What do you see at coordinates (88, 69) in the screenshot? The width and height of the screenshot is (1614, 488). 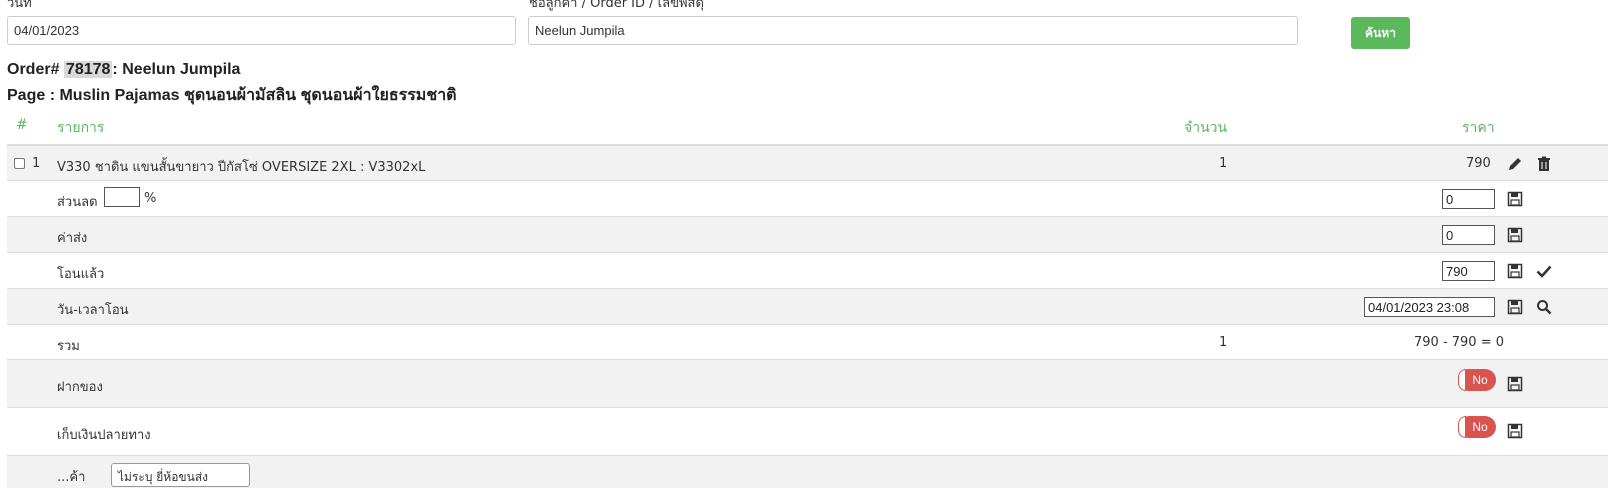 I see `order-id: 78178` at bounding box center [88, 69].